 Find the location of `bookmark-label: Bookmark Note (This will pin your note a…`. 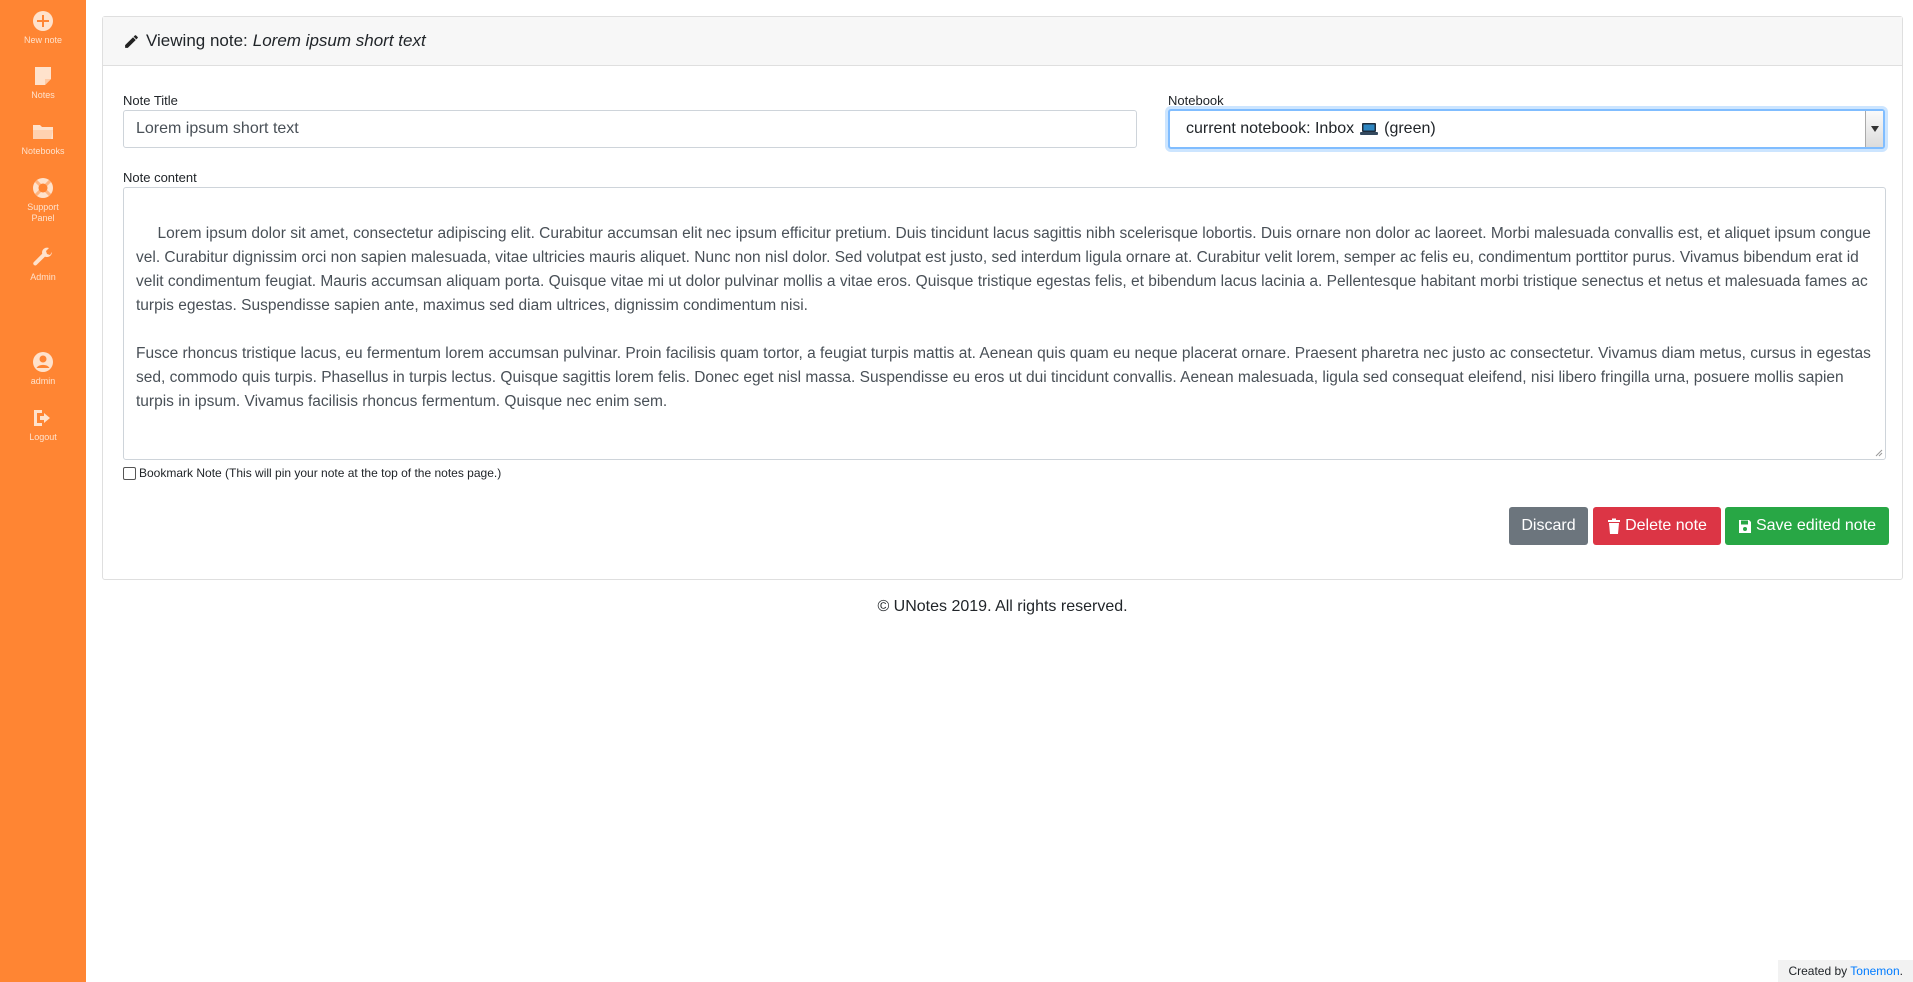

bookmark-label: Bookmark Note (This will pin your note a… is located at coordinates (320, 473).